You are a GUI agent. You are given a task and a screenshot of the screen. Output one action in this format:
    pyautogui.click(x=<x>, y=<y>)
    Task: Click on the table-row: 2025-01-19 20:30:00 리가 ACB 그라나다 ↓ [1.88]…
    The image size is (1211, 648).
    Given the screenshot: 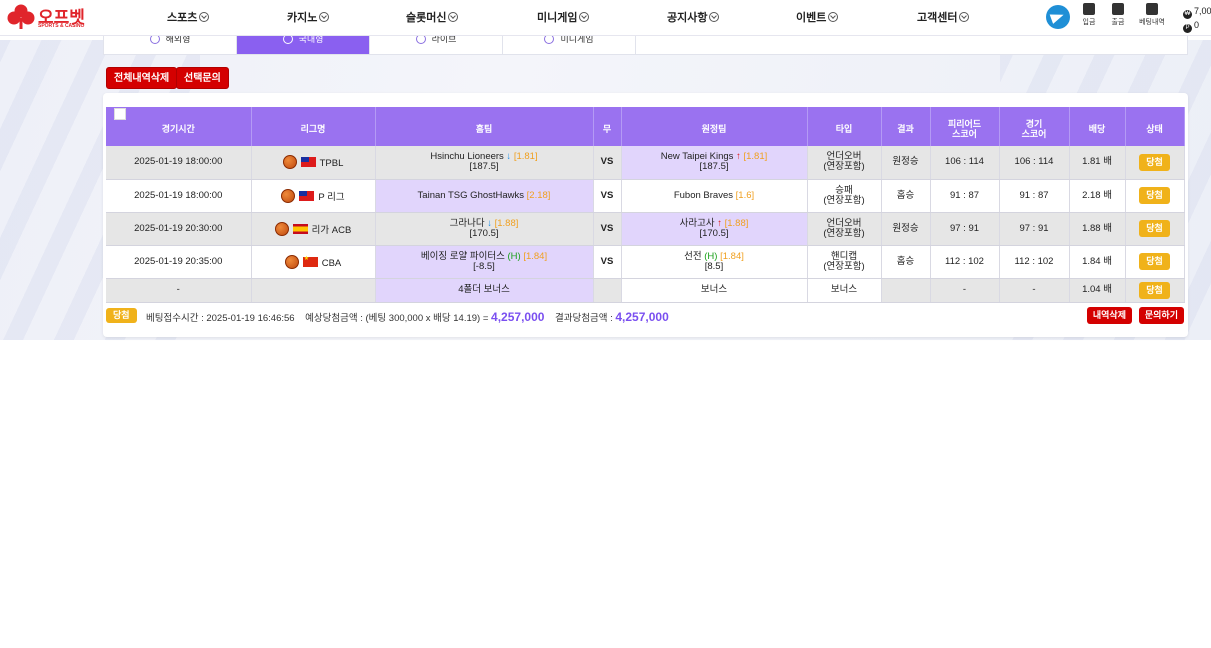 What is the action you would take?
    pyautogui.click(x=645, y=229)
    